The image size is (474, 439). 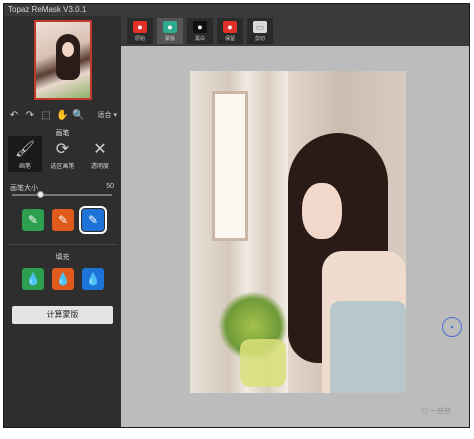 I want to click on selection-brush-label: 选区画笔, so click(x=62, y=167).